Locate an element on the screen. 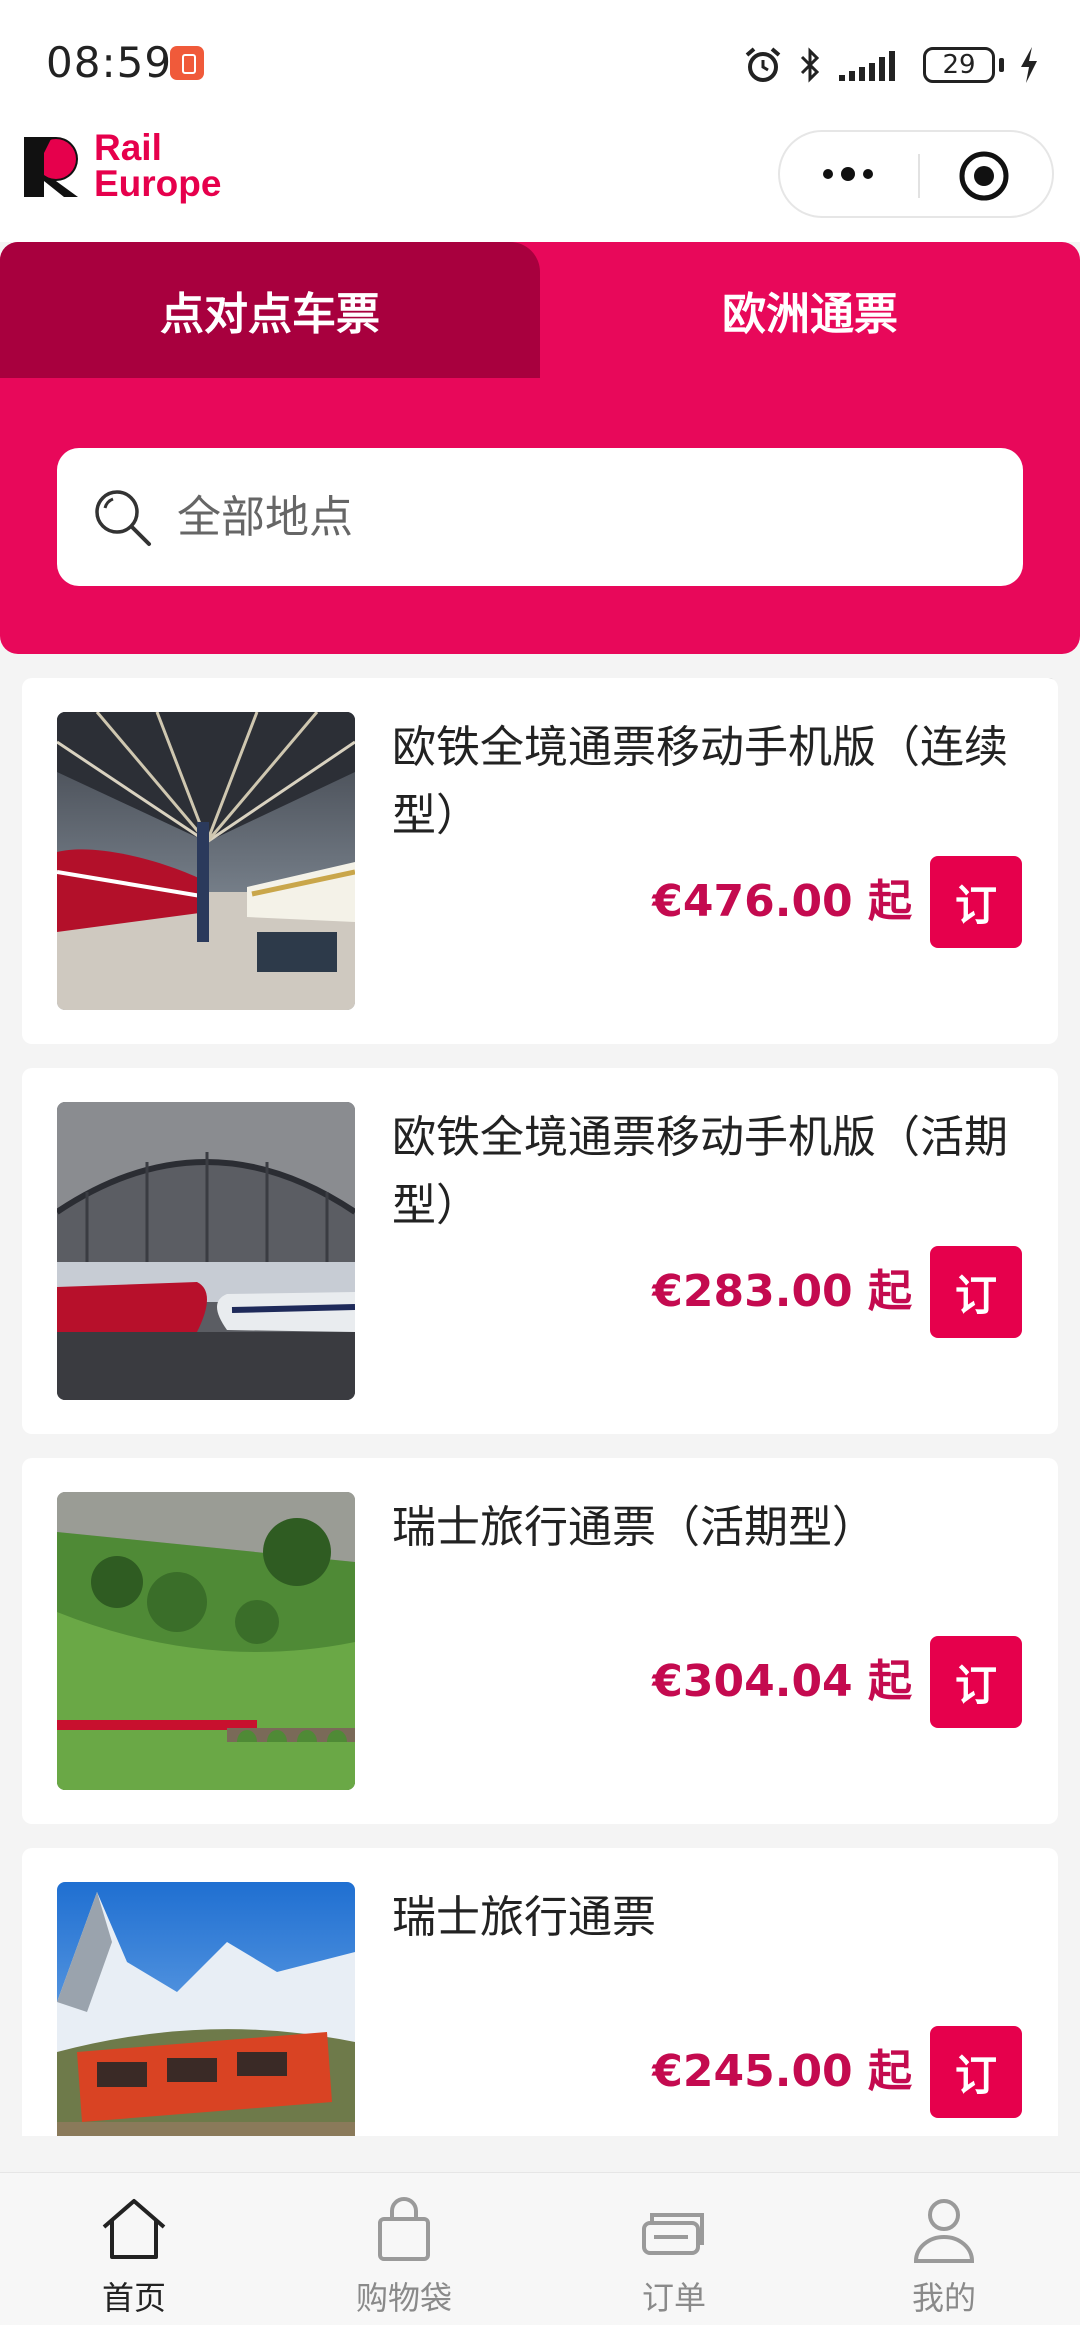  tabbar-item-orders: 订单 is located at coordinates (674, 2249).